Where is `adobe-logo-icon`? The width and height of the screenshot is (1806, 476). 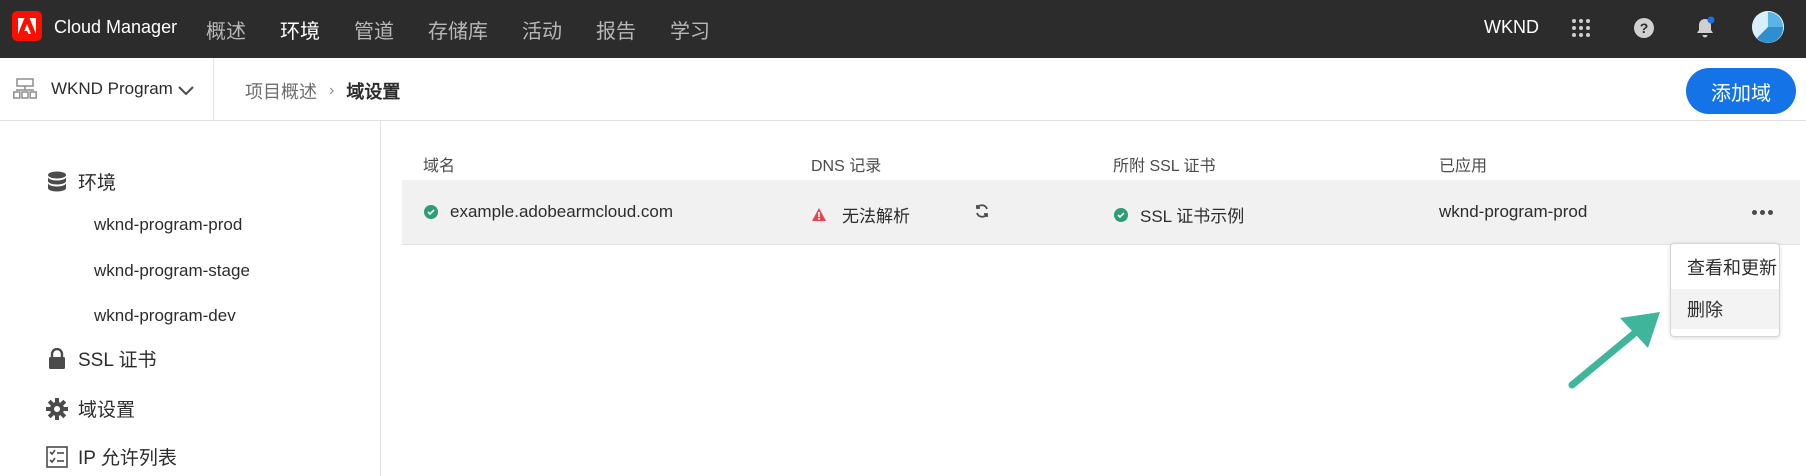
adobe-logo-icon is located at coordinates (27, 26).